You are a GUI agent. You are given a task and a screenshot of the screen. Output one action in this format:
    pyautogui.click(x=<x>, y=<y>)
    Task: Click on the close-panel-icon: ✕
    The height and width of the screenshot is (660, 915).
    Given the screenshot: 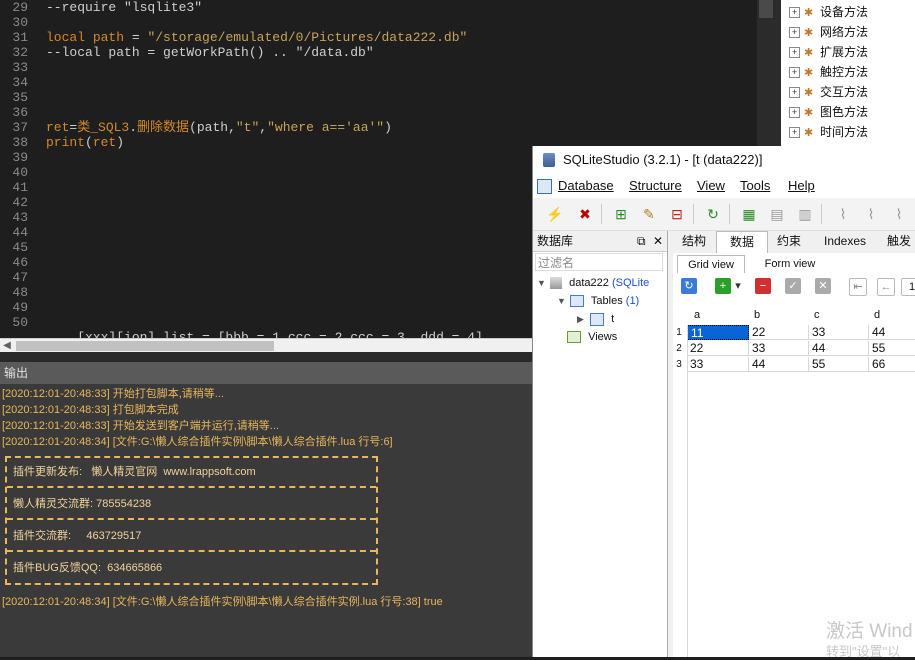 What is the action you would take?
    pyautogui.click(x=658, y=241)
    